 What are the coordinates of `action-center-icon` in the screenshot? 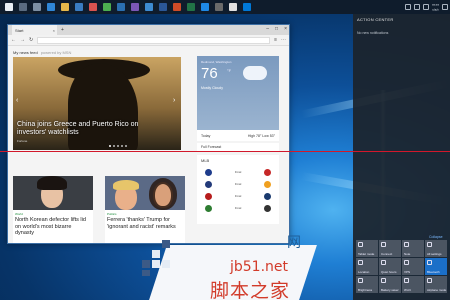 It's located at (445, 7).